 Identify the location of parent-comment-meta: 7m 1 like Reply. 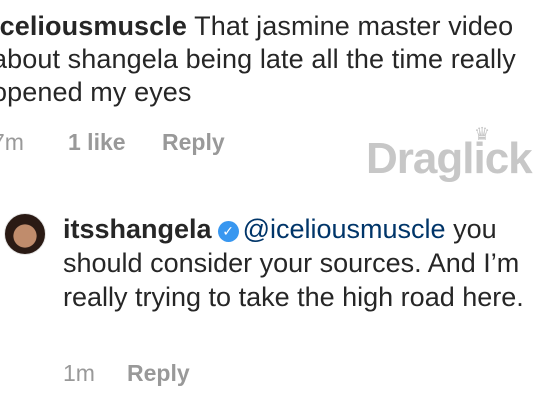
(112, 142).